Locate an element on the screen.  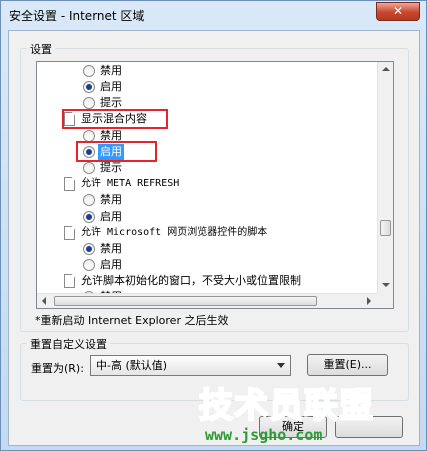
watermark: 技术员联盟 www.jsgho.com is located at coordinates (311, 413).